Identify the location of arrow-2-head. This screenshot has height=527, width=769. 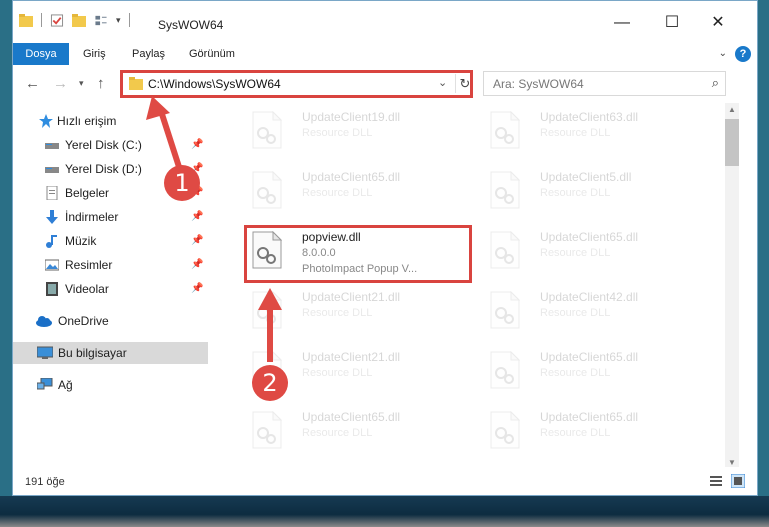
(270, 299).